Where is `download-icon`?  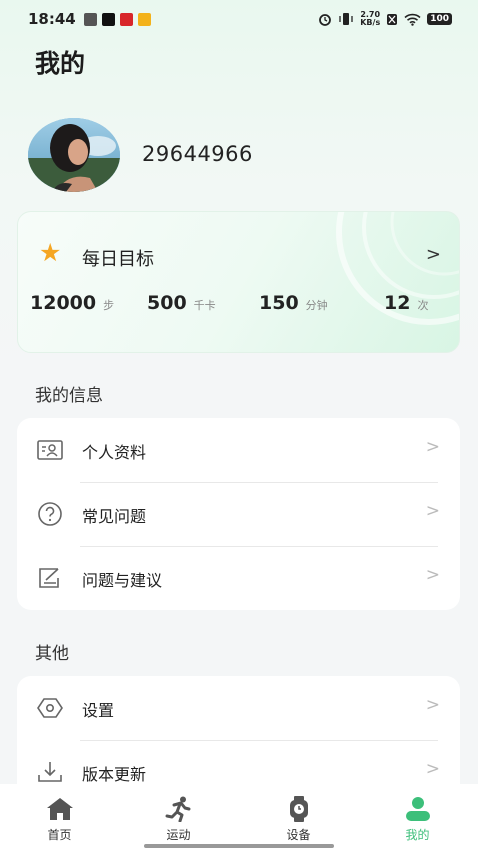
download-icon is located at coordinates (50, 772).